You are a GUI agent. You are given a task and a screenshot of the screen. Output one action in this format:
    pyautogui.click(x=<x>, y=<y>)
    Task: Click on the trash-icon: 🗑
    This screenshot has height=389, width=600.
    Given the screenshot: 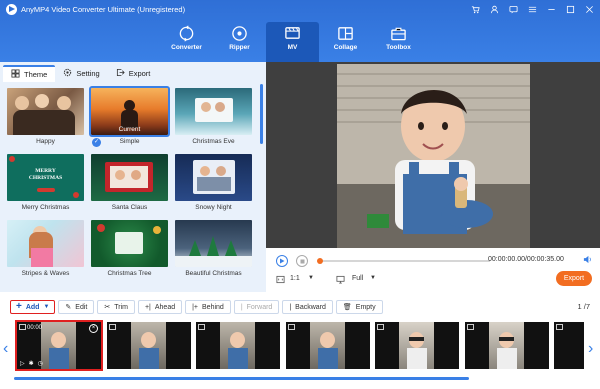 What is the action you would take?
    pyautogui.click(x=347, y=307)
    